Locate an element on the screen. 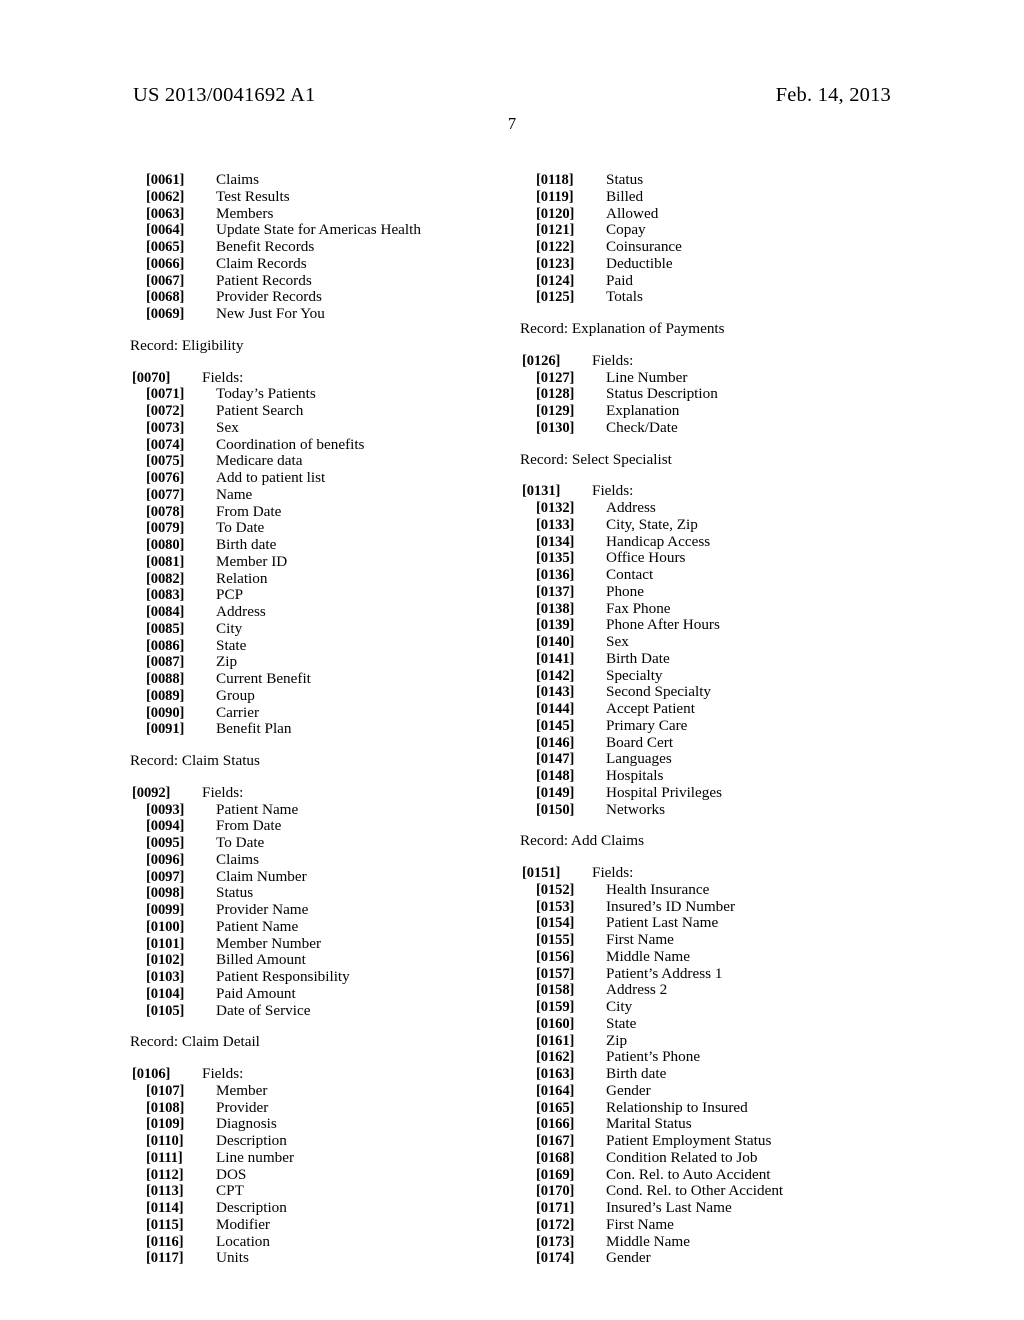  paragraph-entry: [0108] Provider is located at coordinates (320, 1108).